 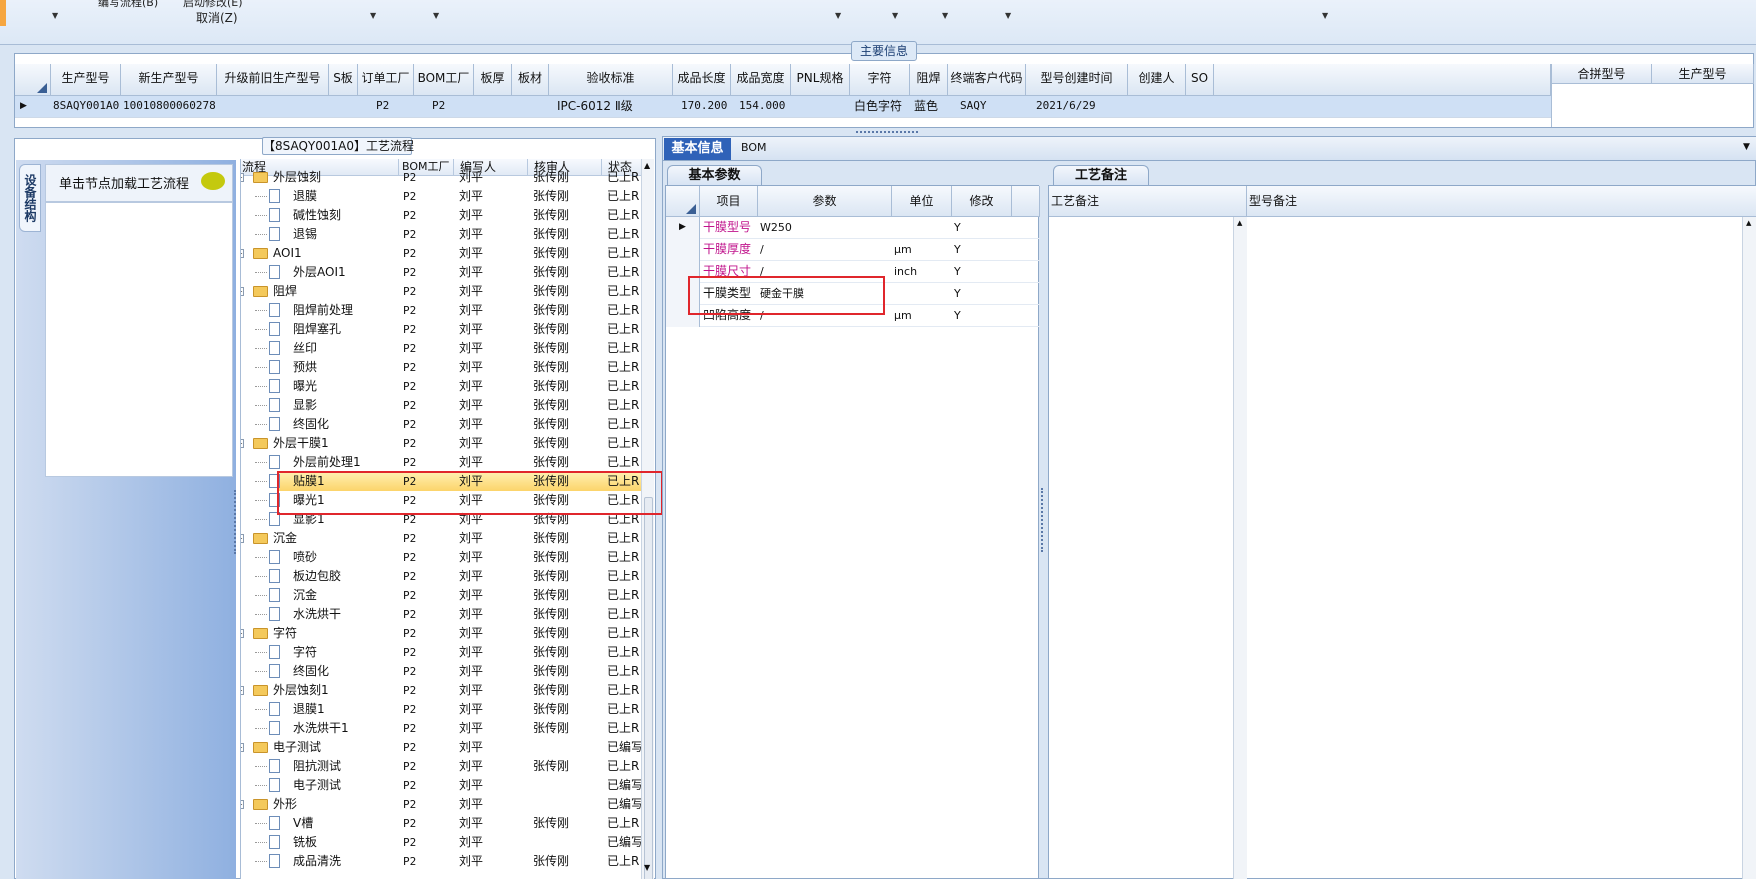 What do you see at coordinates (441, 196) in the screenshot?
I see `tree-step-row: 退膜 P2 刘平 张传刚 已上R` at bounding box center [441, 196].